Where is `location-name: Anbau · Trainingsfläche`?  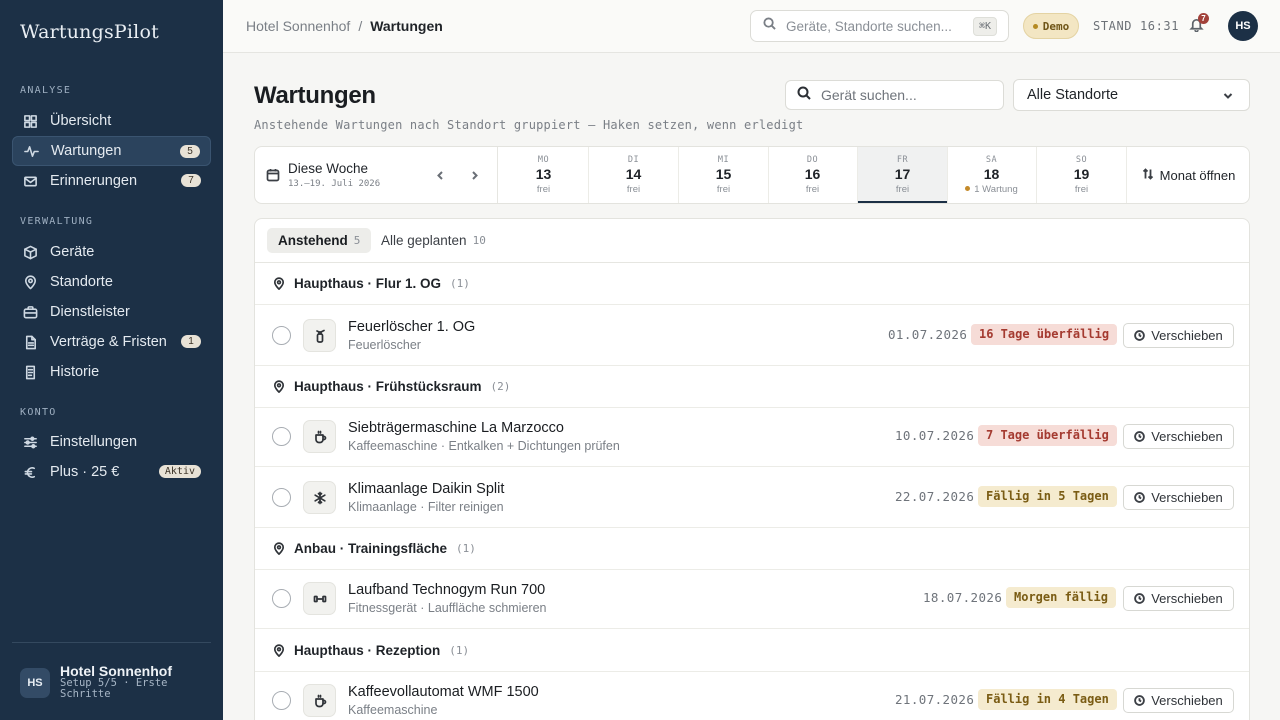
location-name: Anbau · Trainingsfläche is located at coordinates (371, 548).